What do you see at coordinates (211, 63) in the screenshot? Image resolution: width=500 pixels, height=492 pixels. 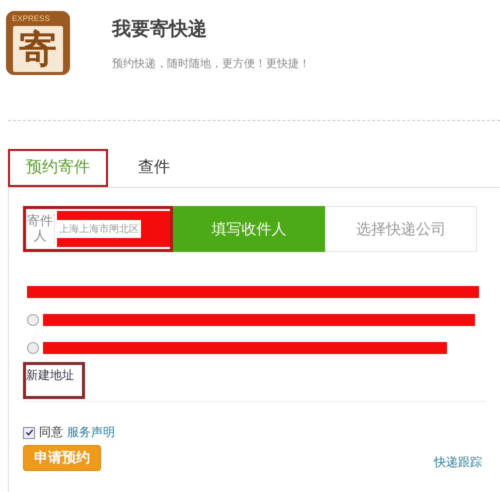 I see `page-subtitle: 预约快递，随时随地，更方便！更快捷！` at bounding box center [211, 63].